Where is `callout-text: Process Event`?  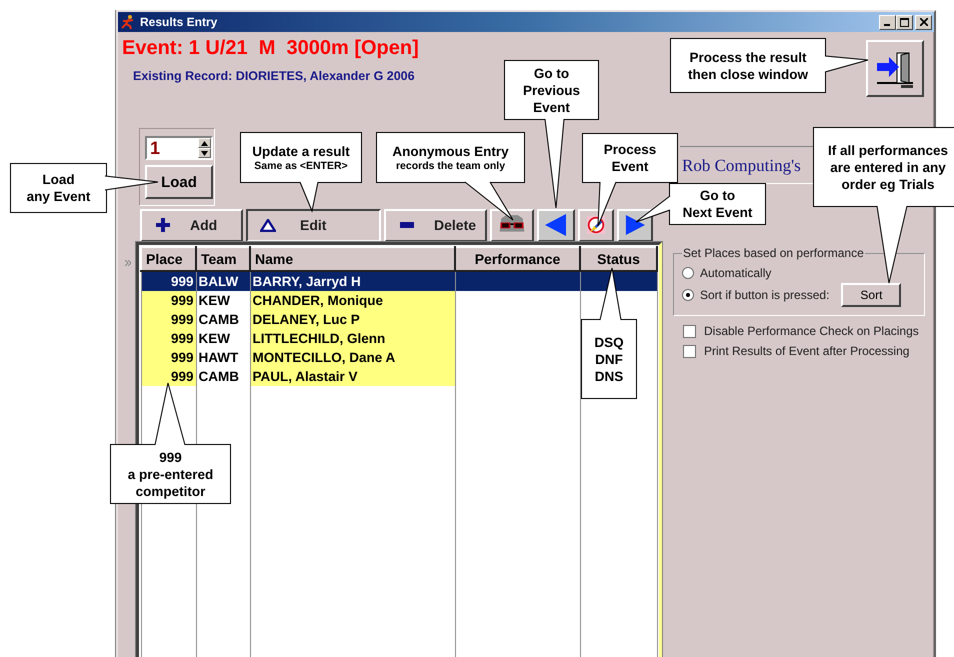
callout-text: Process Event is located at coordinates (630, 158).